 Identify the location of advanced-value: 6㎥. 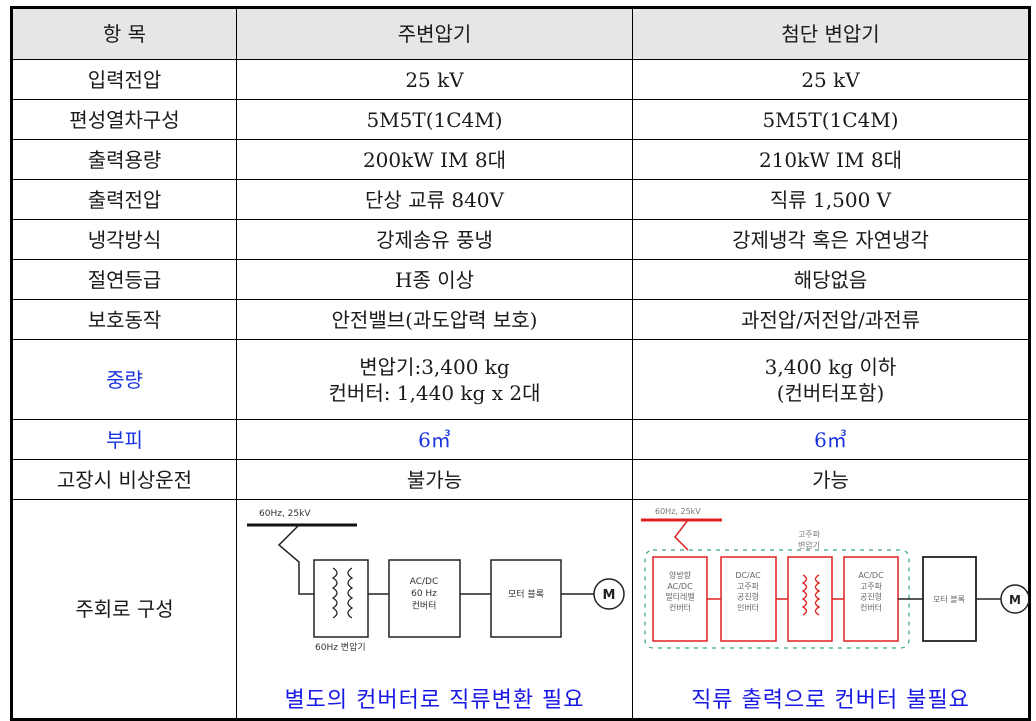
(831, 439).